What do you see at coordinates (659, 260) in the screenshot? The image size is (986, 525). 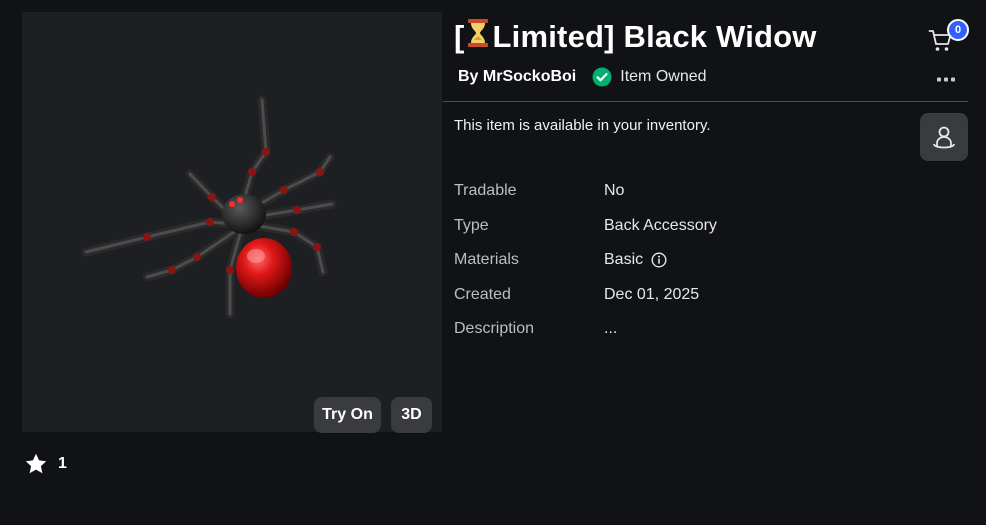 I see `info-icon` at bounding box center [659, 260].